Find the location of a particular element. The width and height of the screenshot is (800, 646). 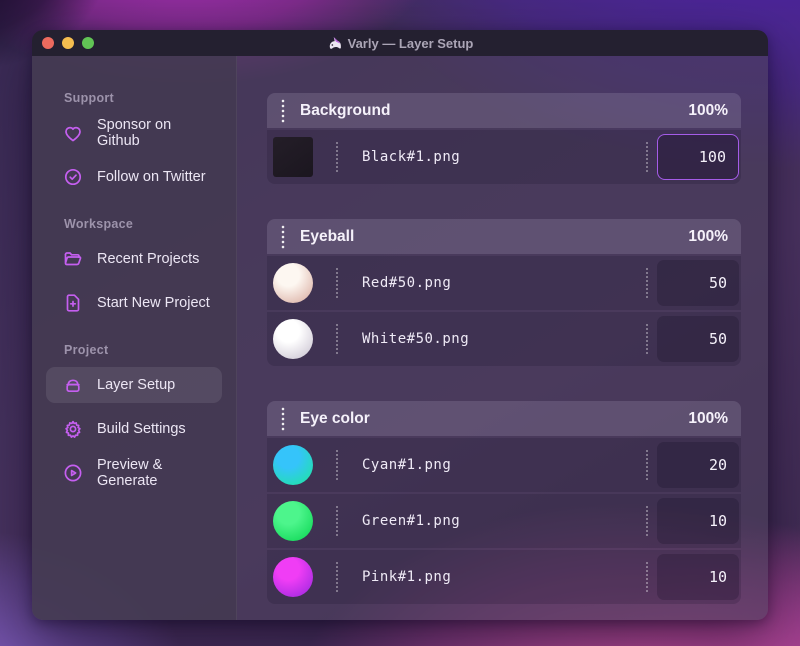

badge-check-icon is located at coordinates (73, 177).